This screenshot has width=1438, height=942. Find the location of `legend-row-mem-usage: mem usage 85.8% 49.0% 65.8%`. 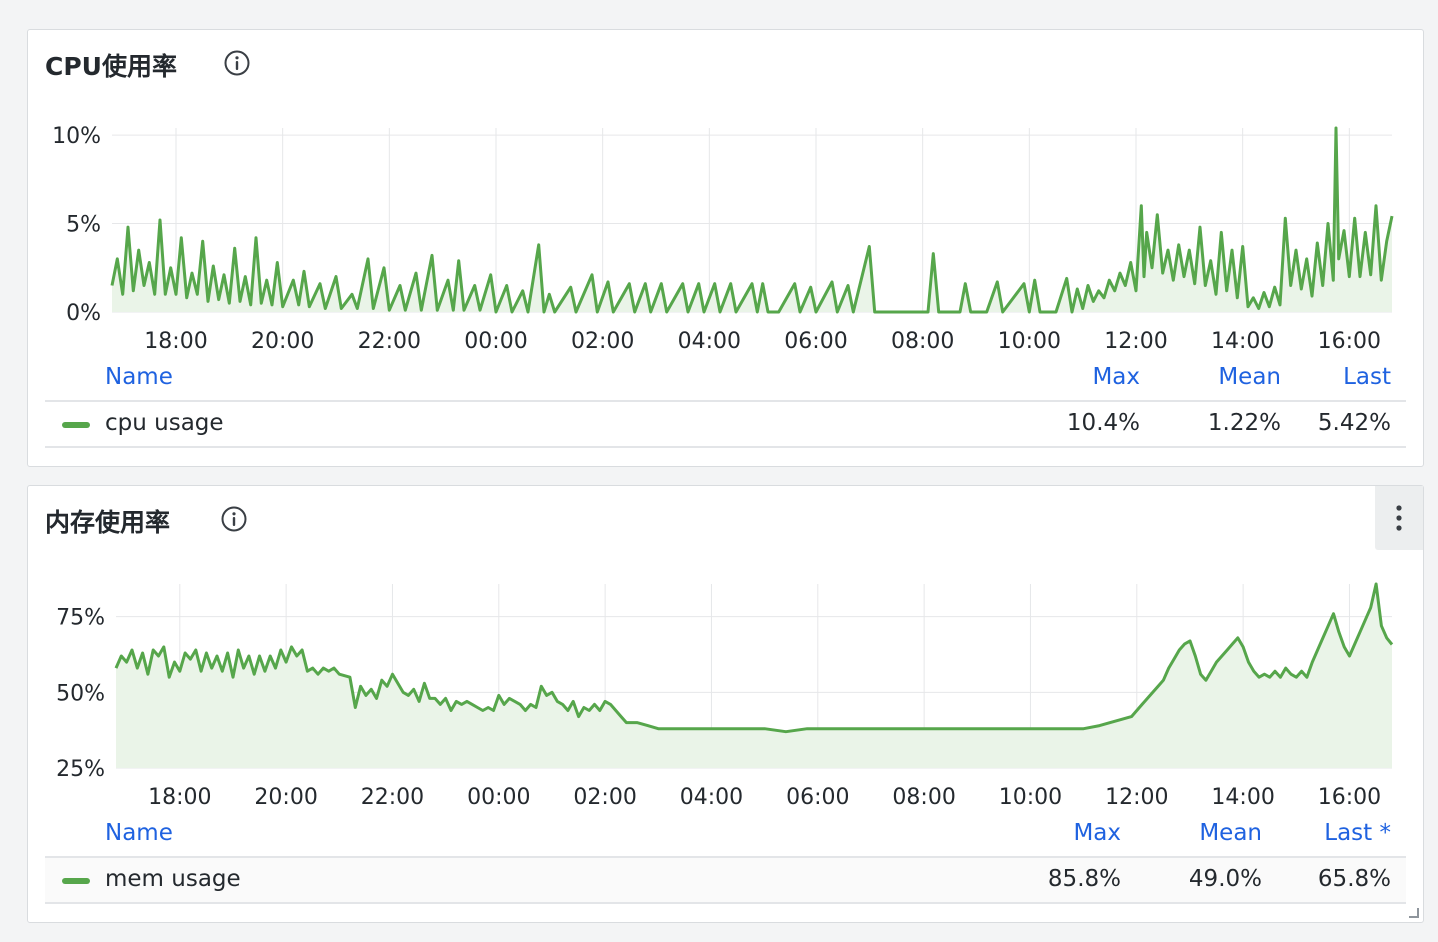

legend-row-mem-usage: mem usage 85.8% 49.0% 65.8% is located at coordinates (725, 880).